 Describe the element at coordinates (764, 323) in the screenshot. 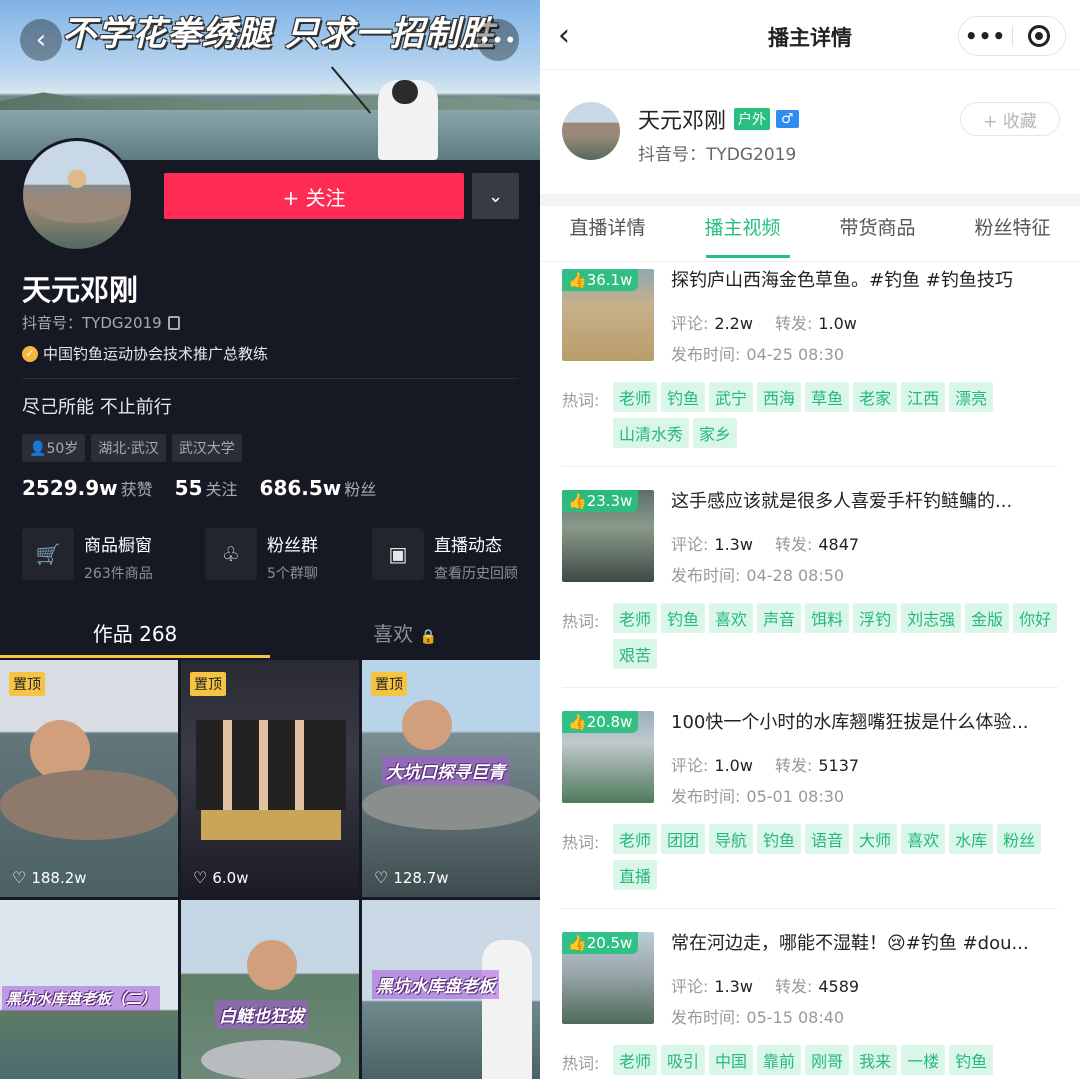

I see `video-stats: 评论: 2.2w 转发: 1.0w` at that location.